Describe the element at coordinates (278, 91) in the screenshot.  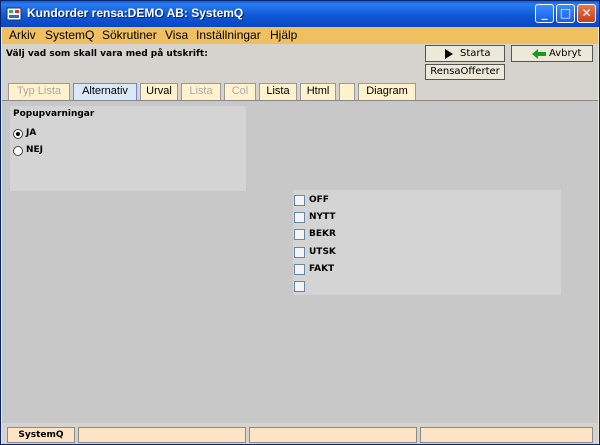
I see `tab-lista-2: Lista` at that location.